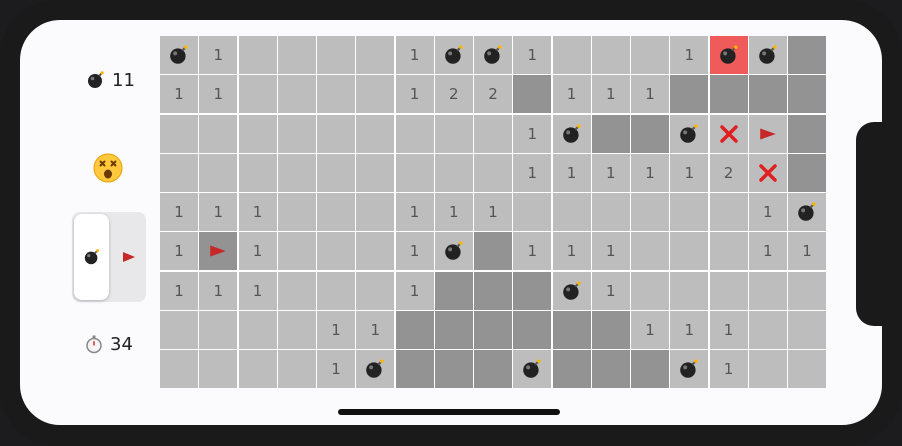 Image resolution: width=902 pixels, height=446 pixels. What do you see at coordinates (91, 257) in the screenshot?
I see `reveal-mode-button` at bounding box center [91, 257].